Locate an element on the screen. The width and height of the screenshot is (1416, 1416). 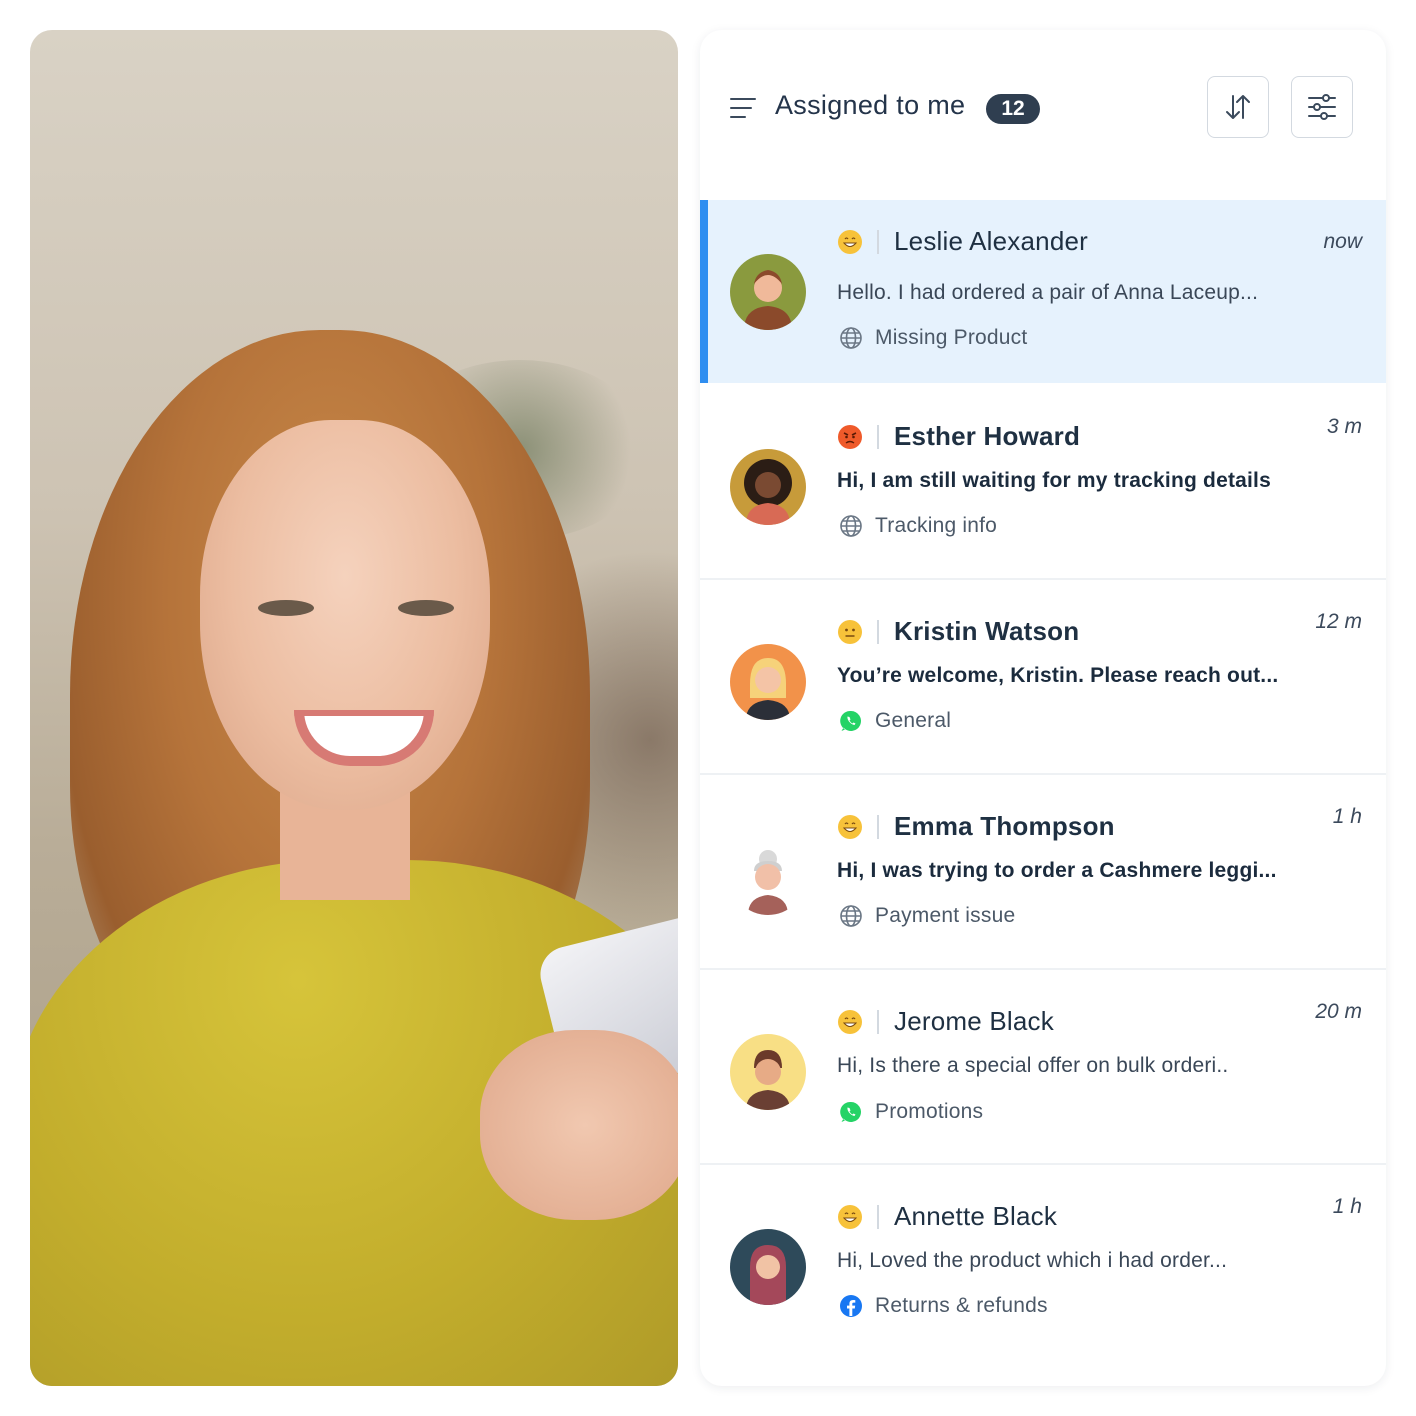
photo-hand is located at coordinates (579, 1125).